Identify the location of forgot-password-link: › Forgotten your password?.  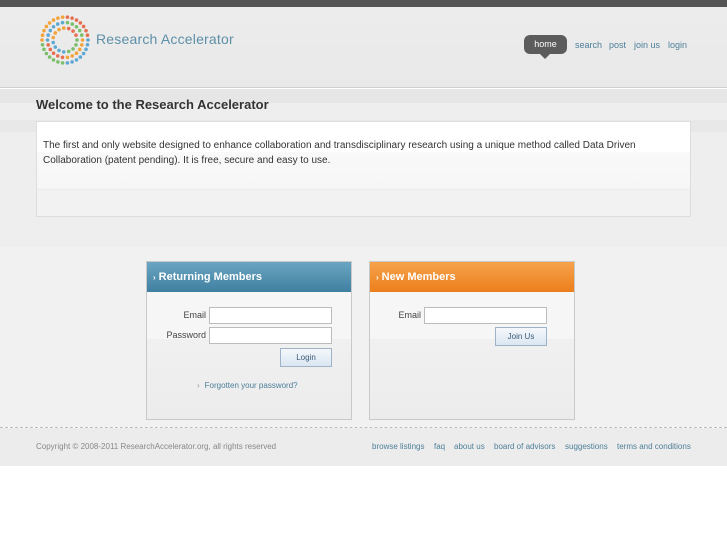
(247, 385).